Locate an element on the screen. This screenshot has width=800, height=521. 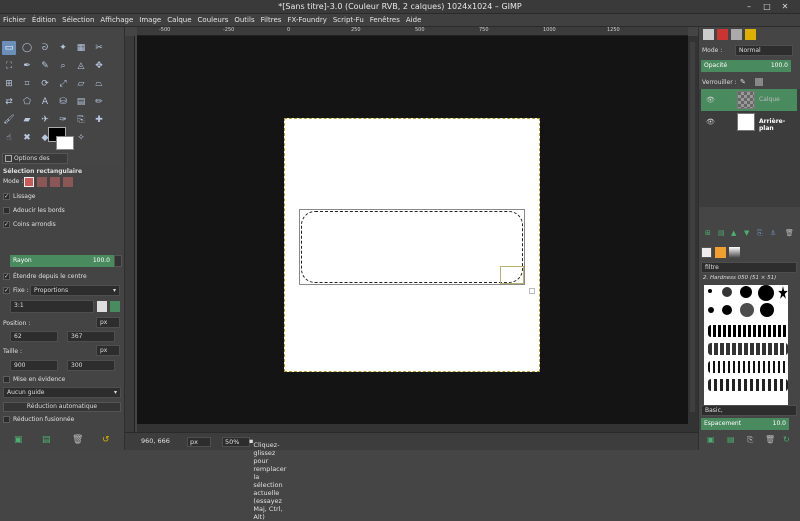
menu-image: Image is located at coordinates (150, 20).